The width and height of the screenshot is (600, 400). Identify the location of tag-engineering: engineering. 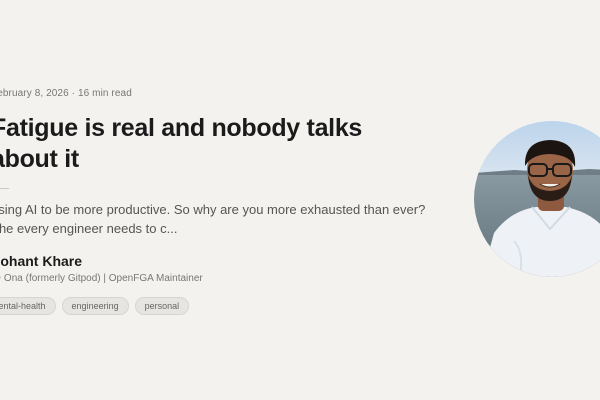
(95, 306).